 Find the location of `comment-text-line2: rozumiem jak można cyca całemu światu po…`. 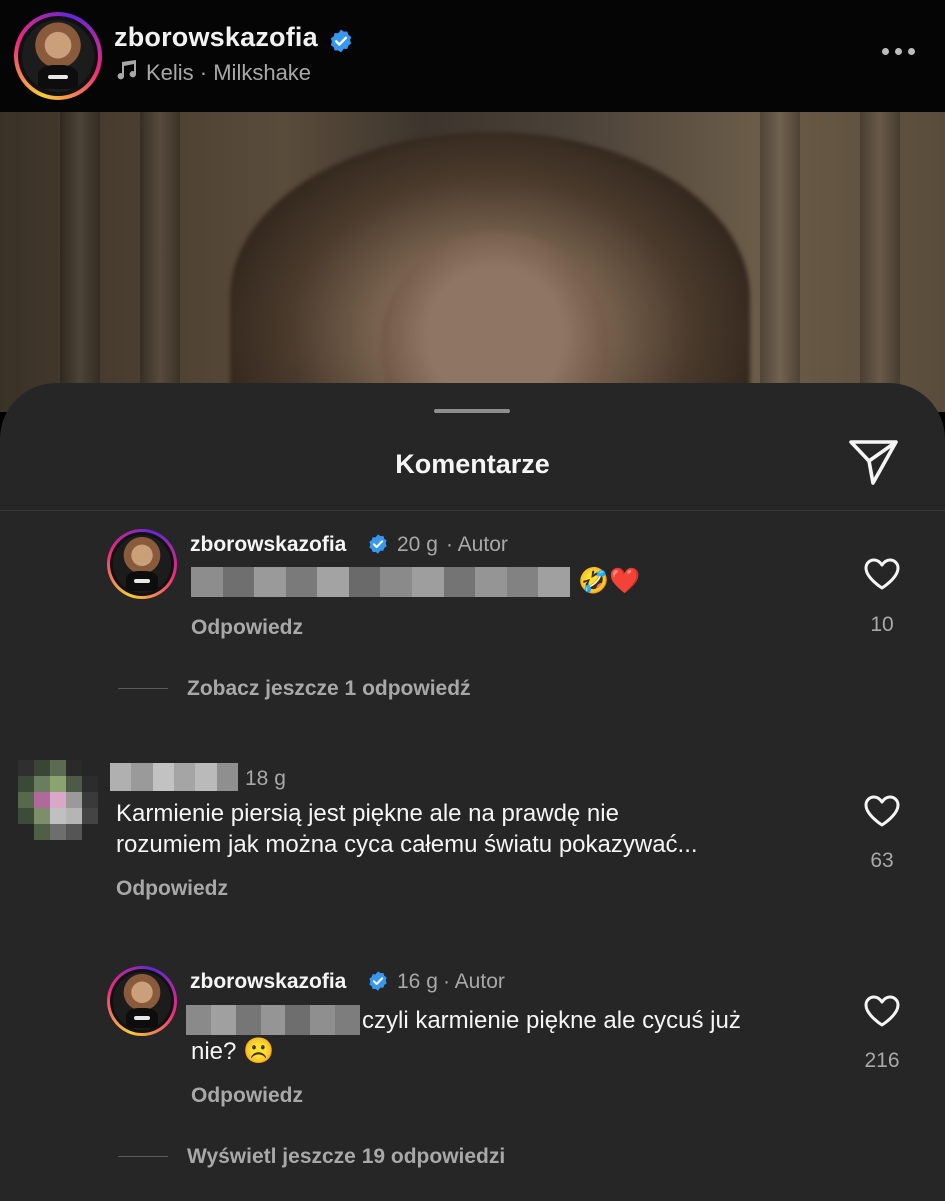

comment-text-line2: rozumiem jak można cyca całemu światu po… is located at coordinates (407, 844).